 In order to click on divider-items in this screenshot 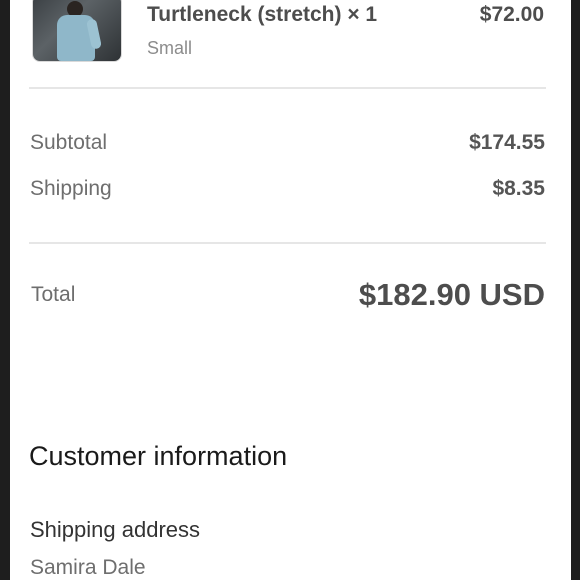, I will do `click(287, 88)`.